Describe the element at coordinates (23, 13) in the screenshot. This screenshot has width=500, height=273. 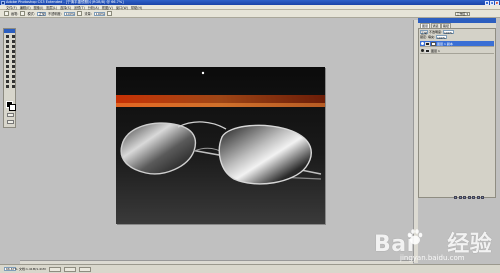
I see `brush-picker-icon` at that location.